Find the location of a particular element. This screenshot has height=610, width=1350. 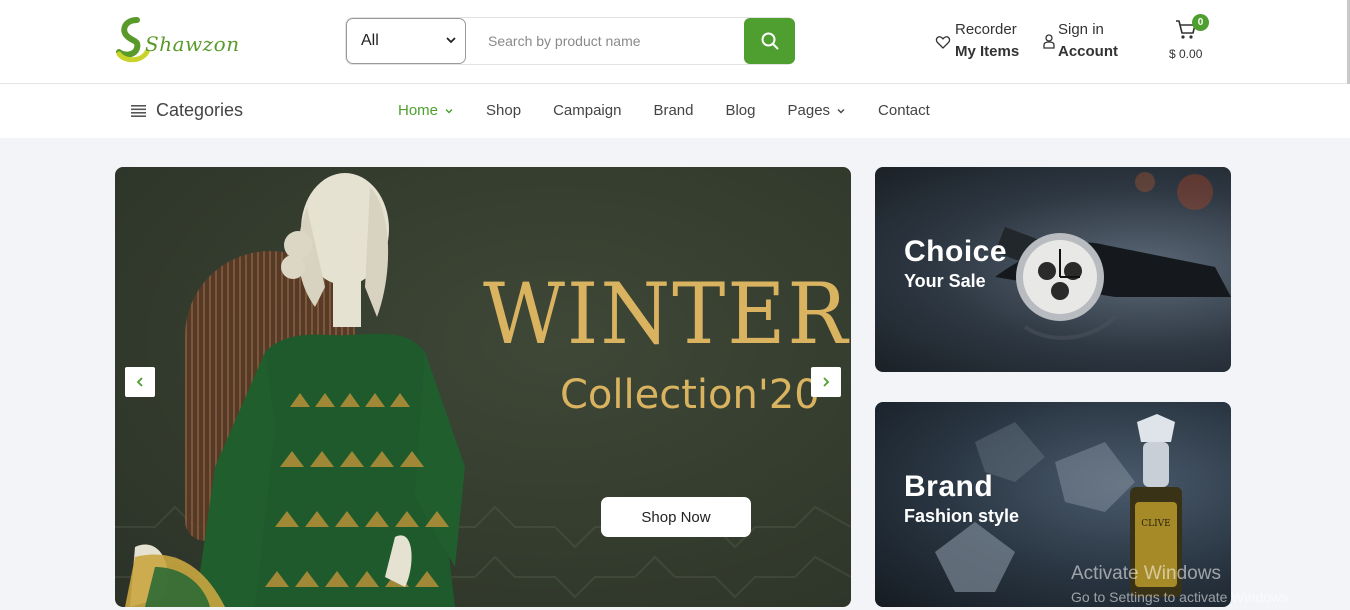

cart-total: $ 0.00 is located at coordinates (1186, 54).